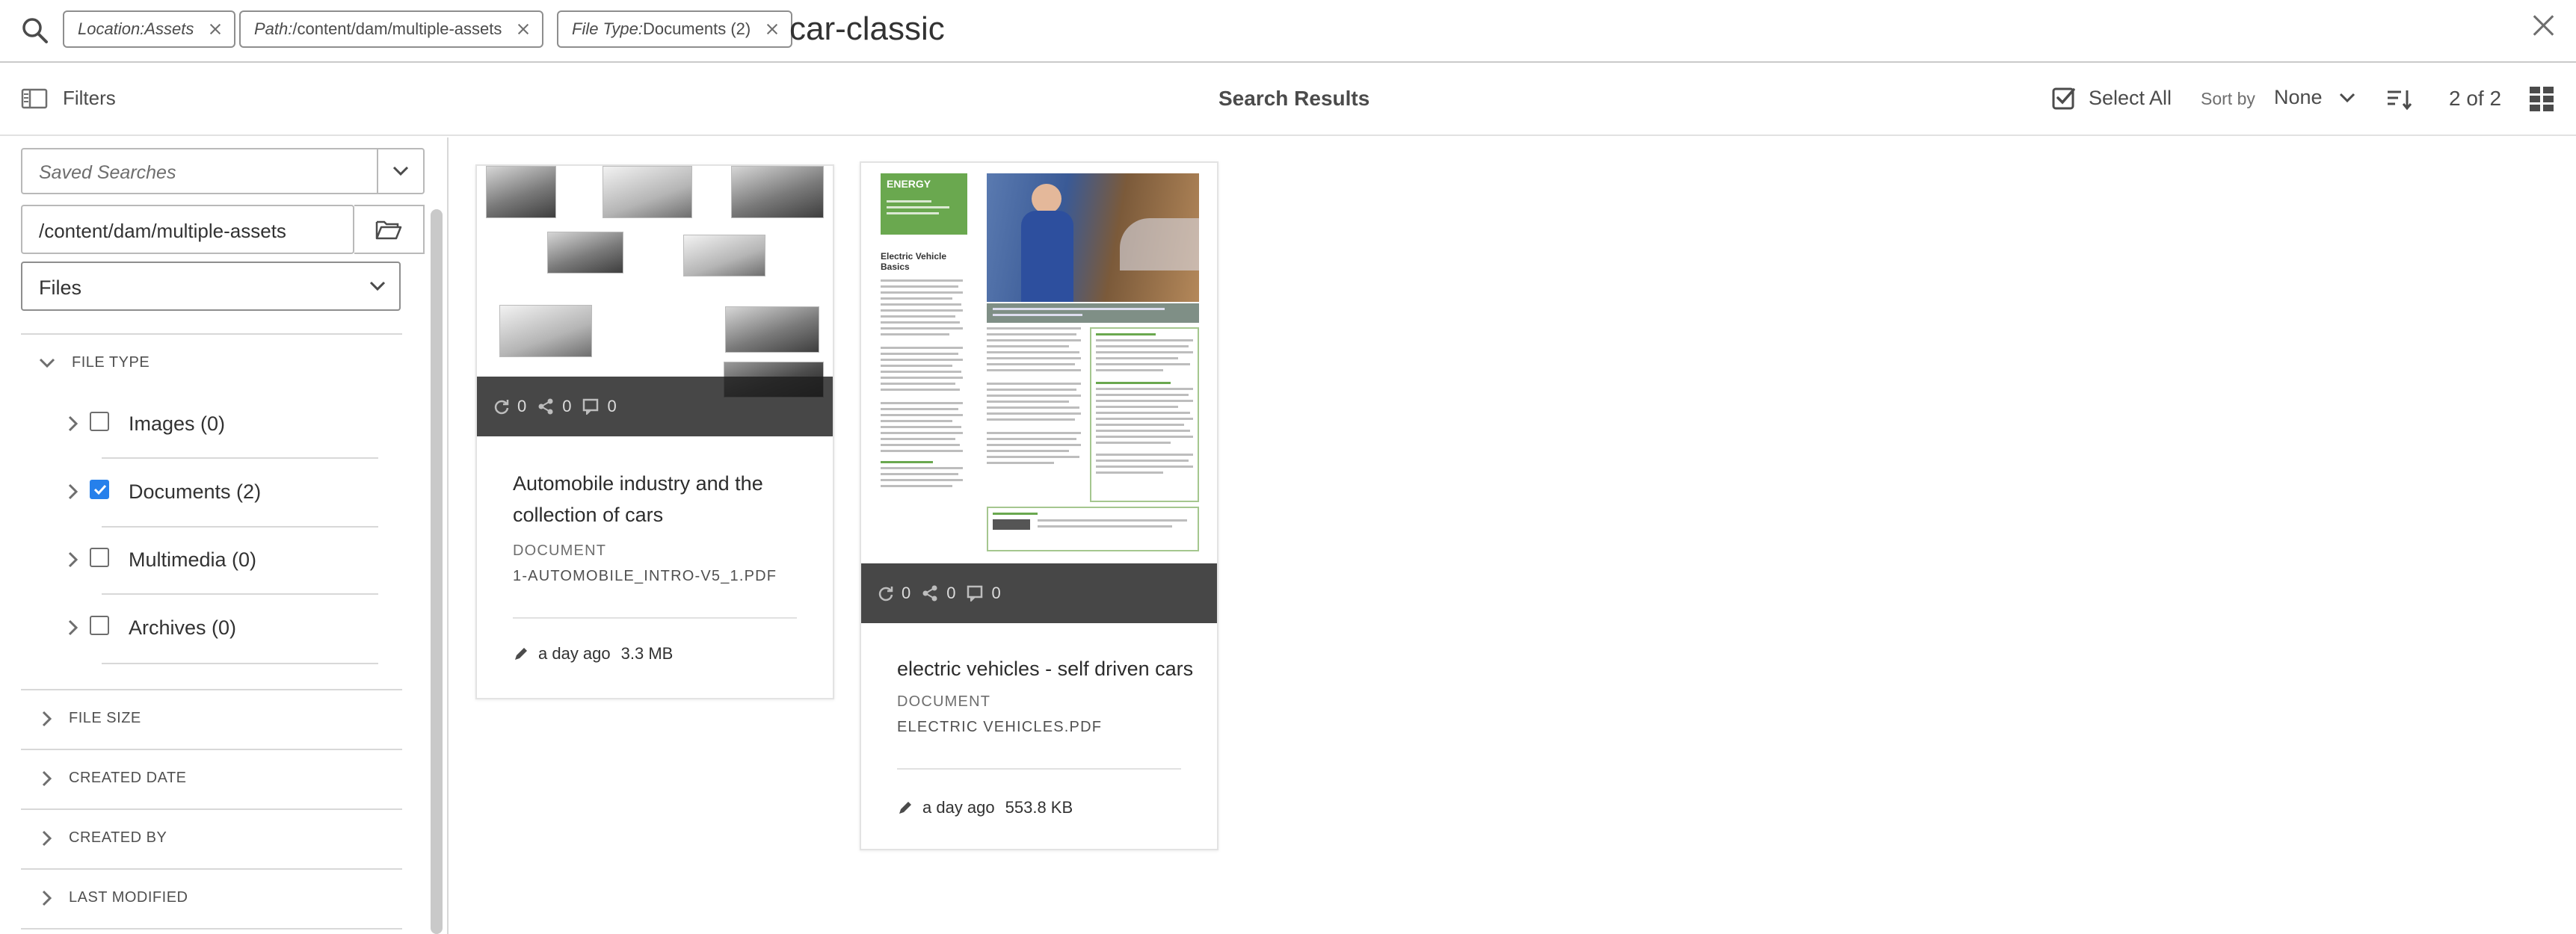  Describe the element at coordinates (645, 576) in the screenshot. I see `asset-filename: 1-AUTOMOBILE_INTRO-V5_1.PDF` at that location.